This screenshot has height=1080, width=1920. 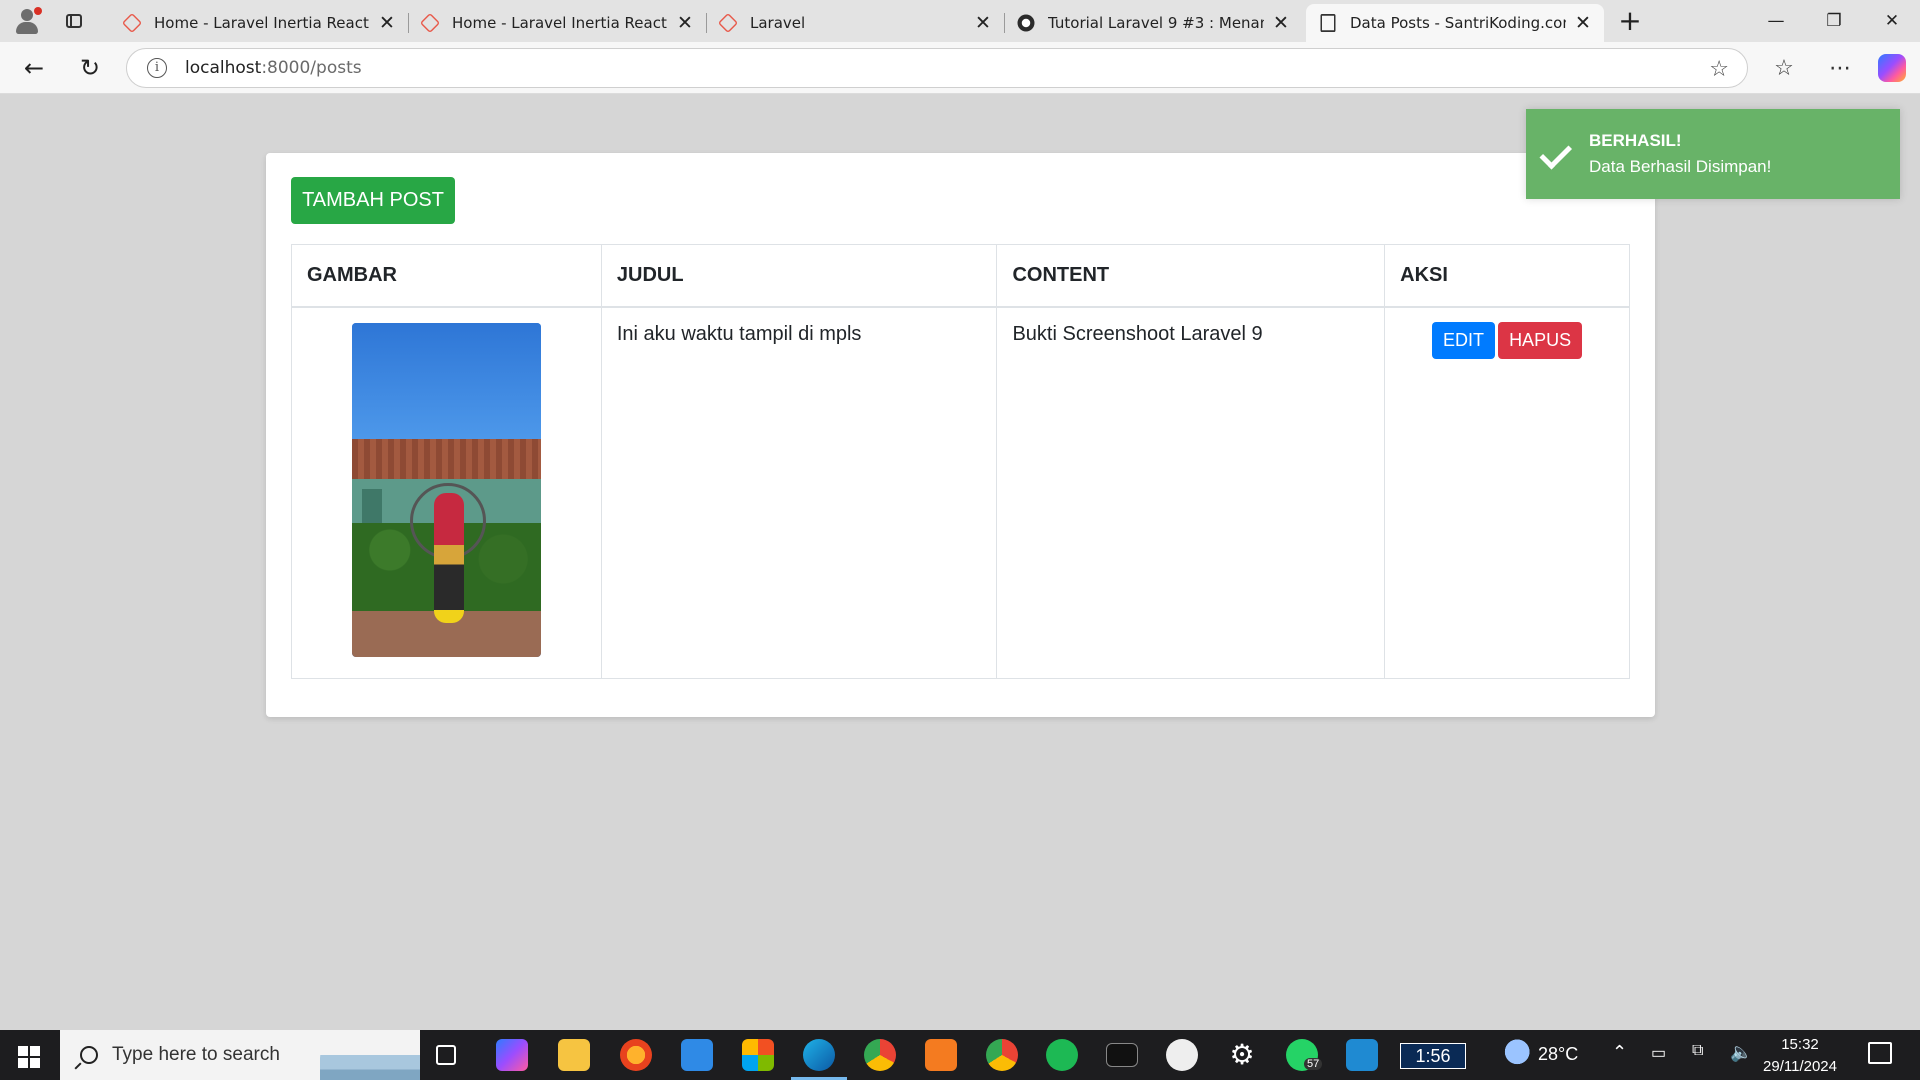 What do you see at coordinates (34, 68) in the screenshot?
I see `back-arrow-icon: ←` at bounding box center [34, 68].